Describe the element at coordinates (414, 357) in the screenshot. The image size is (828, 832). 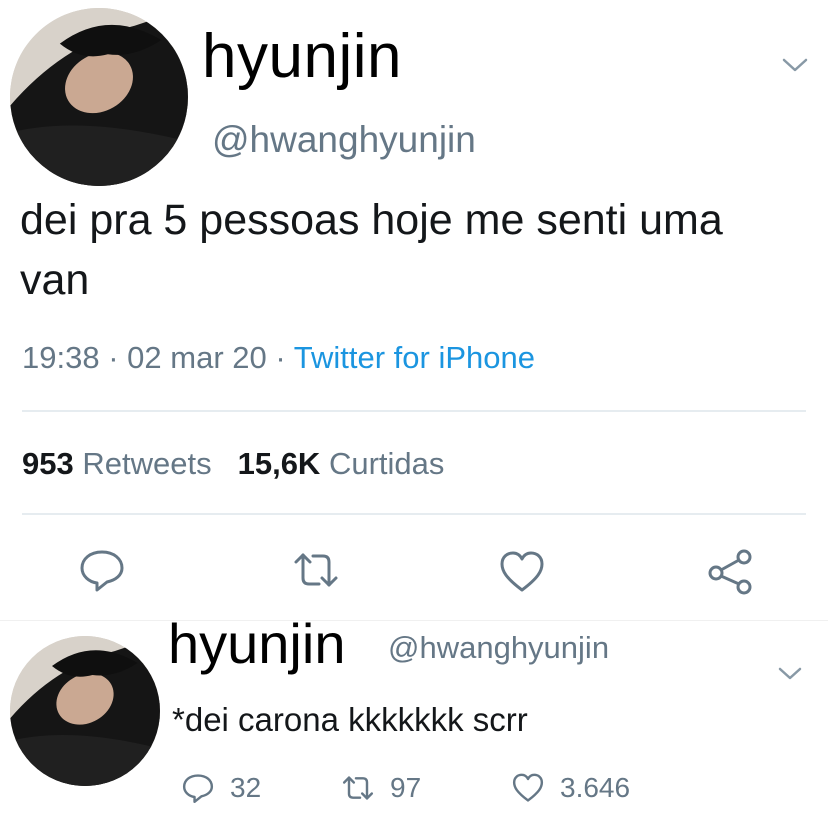
I see `tweet-source-link: Twitter for iPhone` at that location.